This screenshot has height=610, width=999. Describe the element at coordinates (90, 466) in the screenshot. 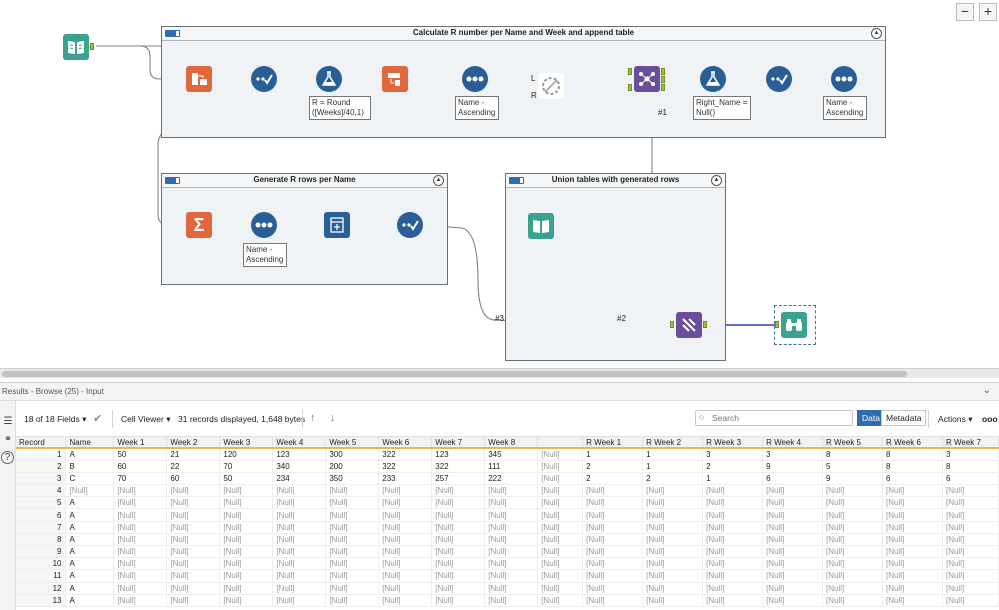

I see `table-cell: B` at that location.